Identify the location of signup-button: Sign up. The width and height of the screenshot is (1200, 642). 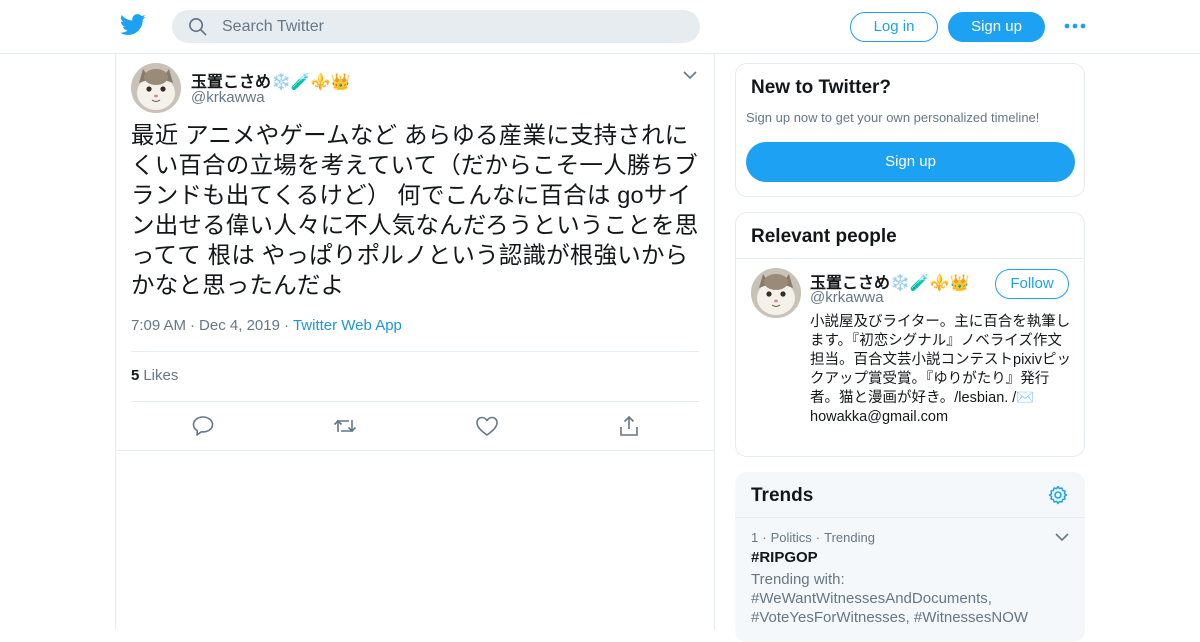
(996, 27).